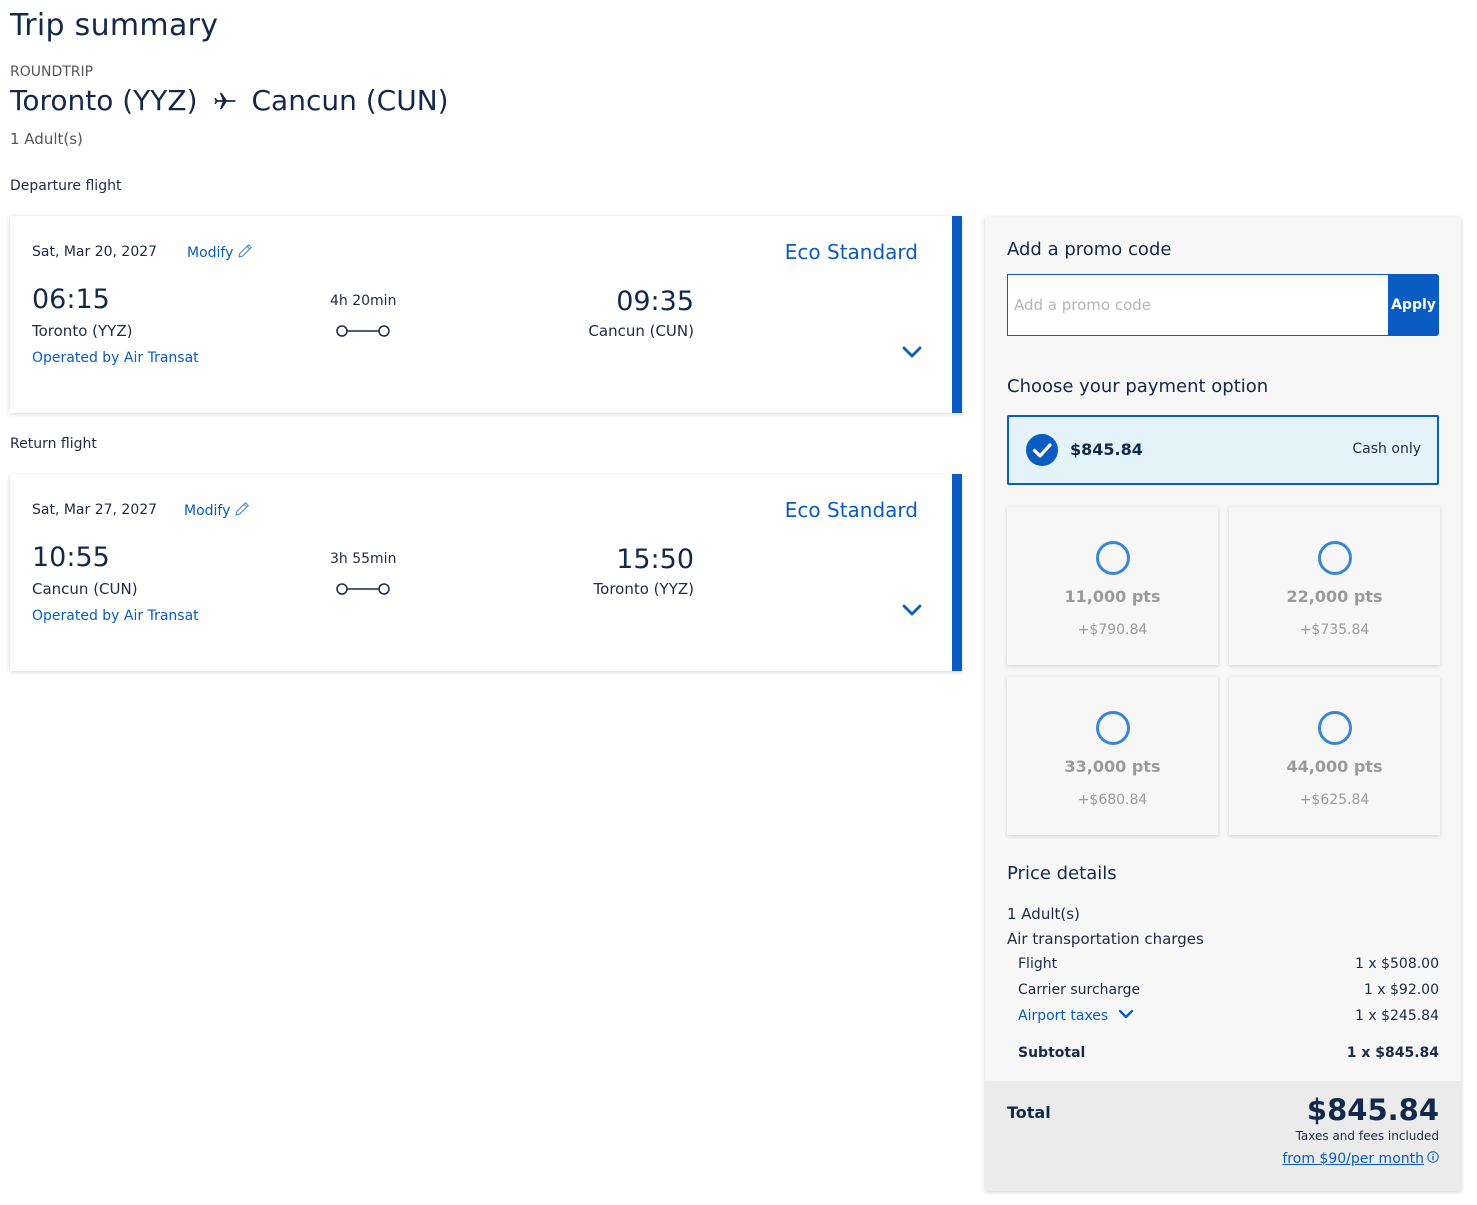 This screenshot has width=1477, height=1205. Describe the element at coordinates (1228, 967) in the screenshot. I see `price-row-flight: Flight 1 x $508.00` at that location.